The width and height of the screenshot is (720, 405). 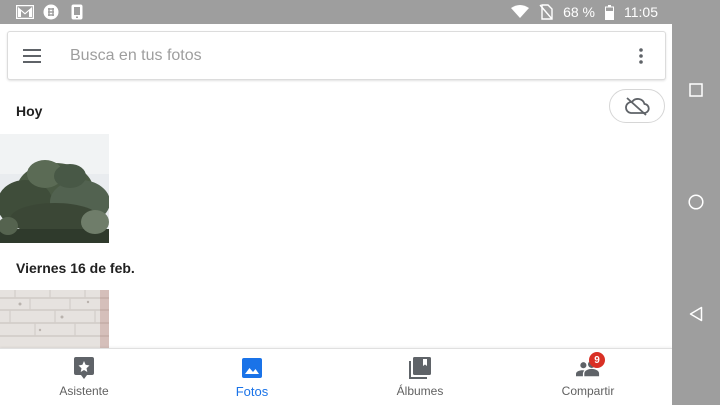 I want to click on cloud-off-icon, so click(x=637, y=106).